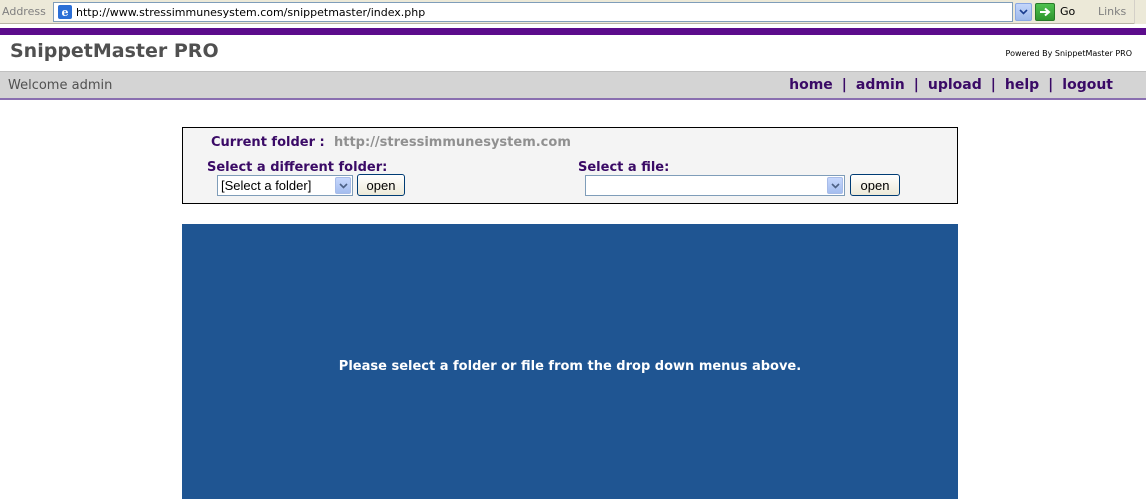  What do you see at coordinates (268, 142) in the screenshot?
I see `current-folder-label: Current folder :` at bounding box center [268, 142].